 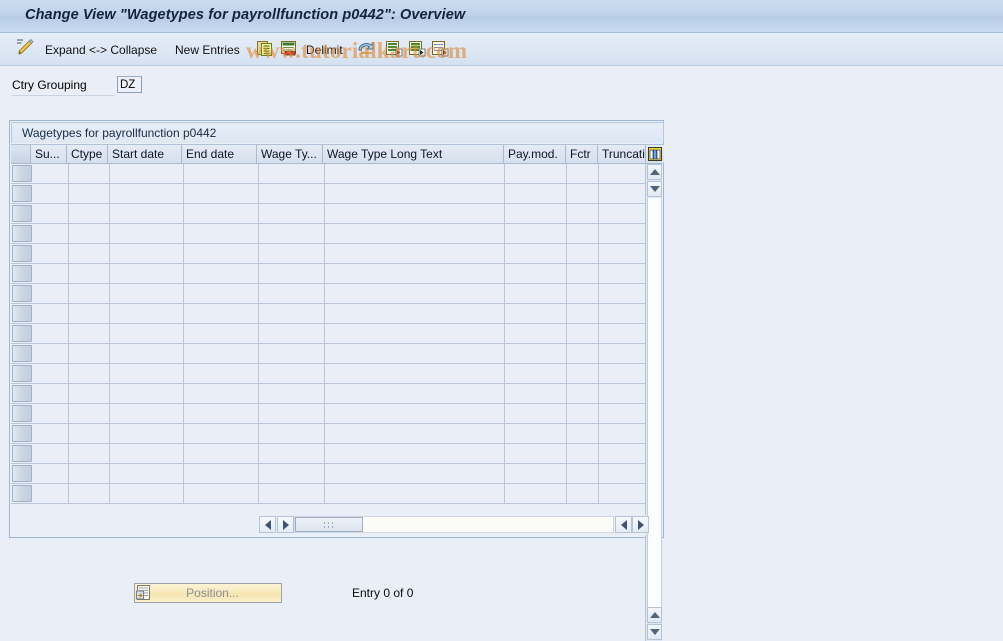 I want to click on table-settings-icon, so click(x=655, y=154).